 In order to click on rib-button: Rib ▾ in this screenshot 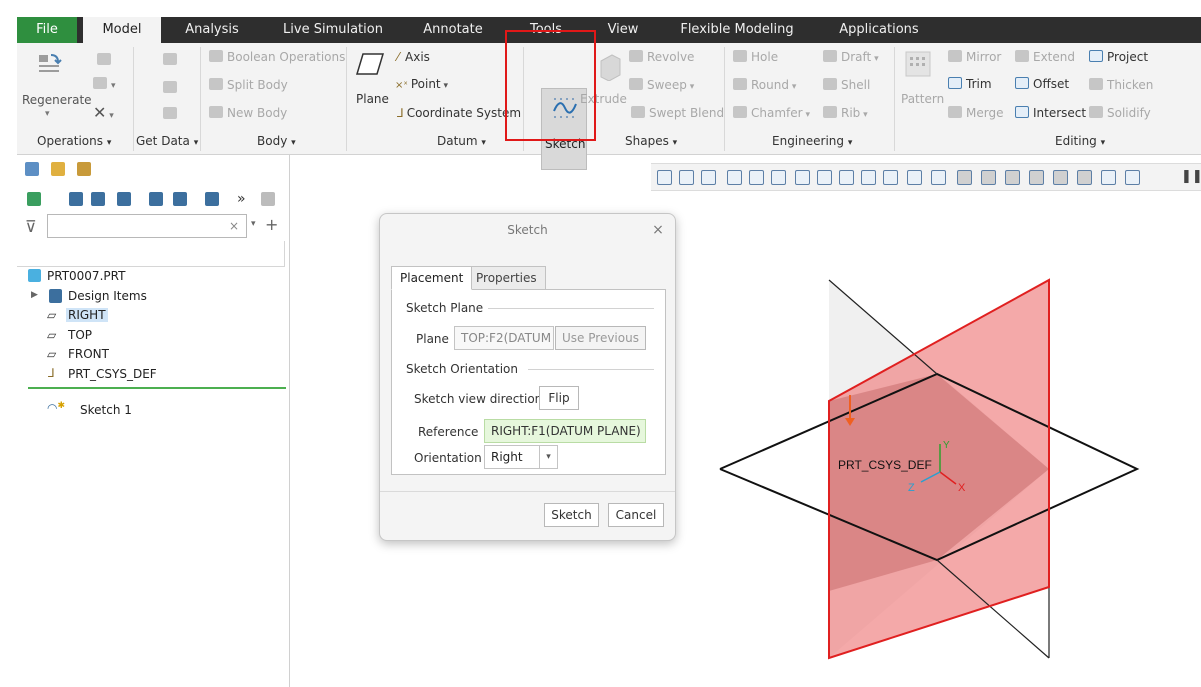, I will do `click(845, 113)`.